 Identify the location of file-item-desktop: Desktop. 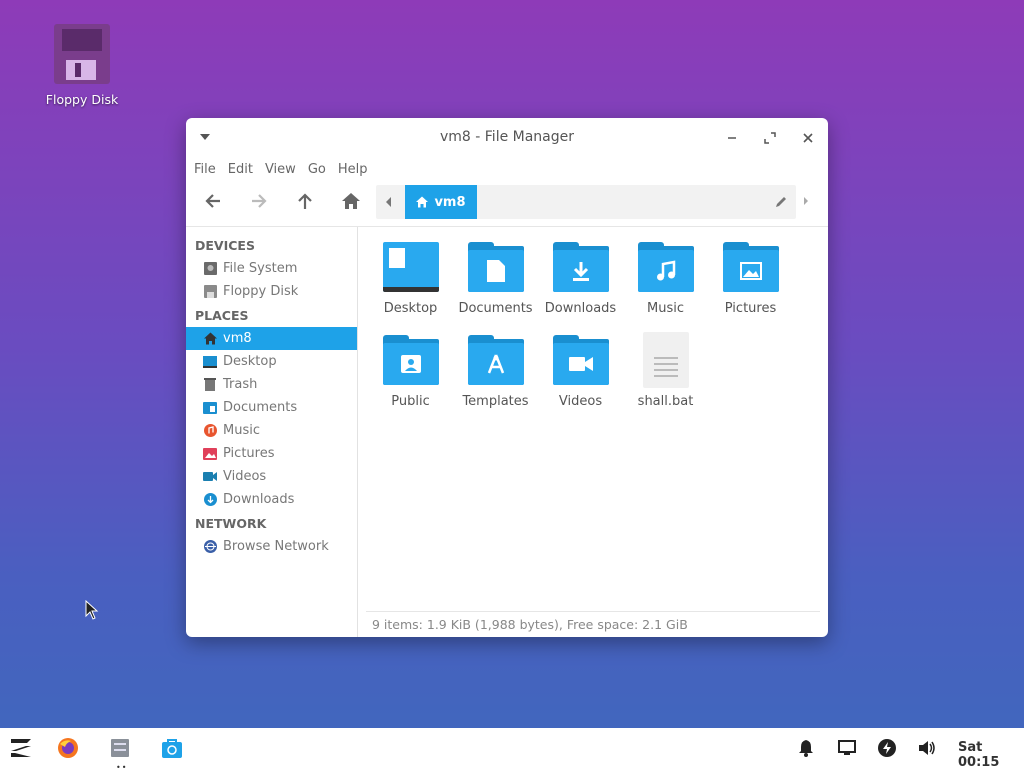
(410, 283).